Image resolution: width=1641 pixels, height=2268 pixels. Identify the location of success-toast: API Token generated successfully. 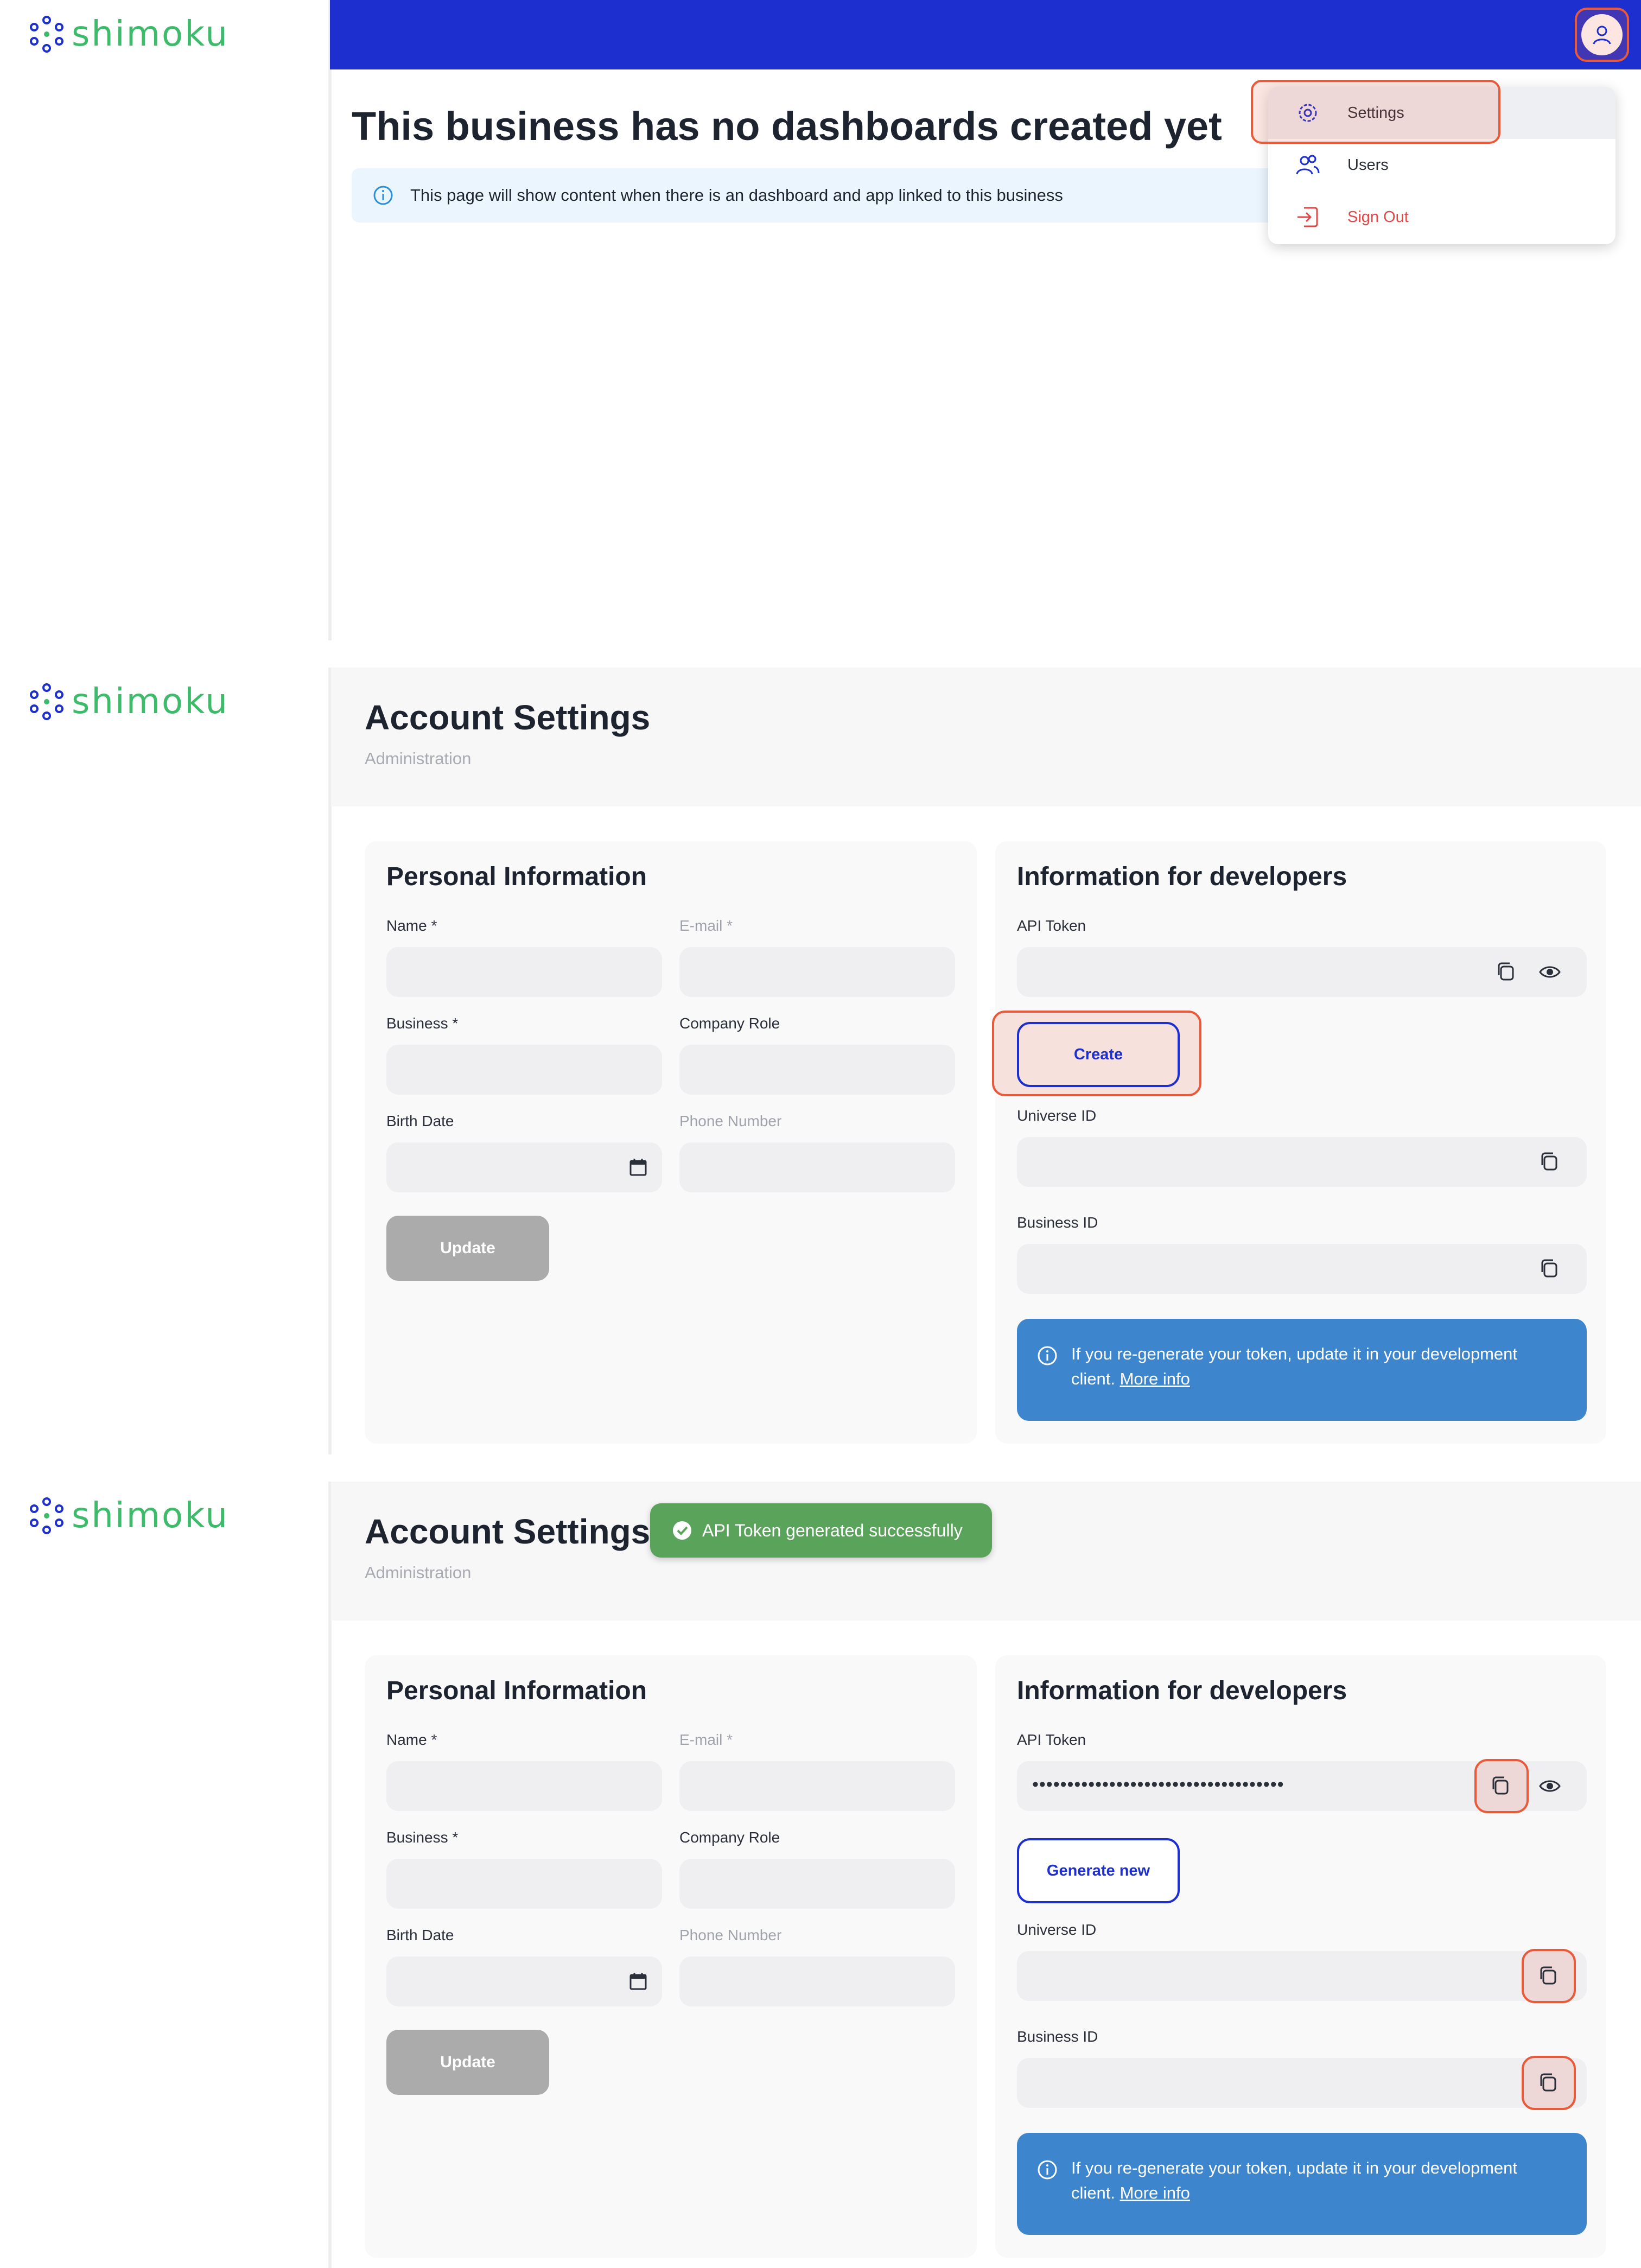
(821, 1530).